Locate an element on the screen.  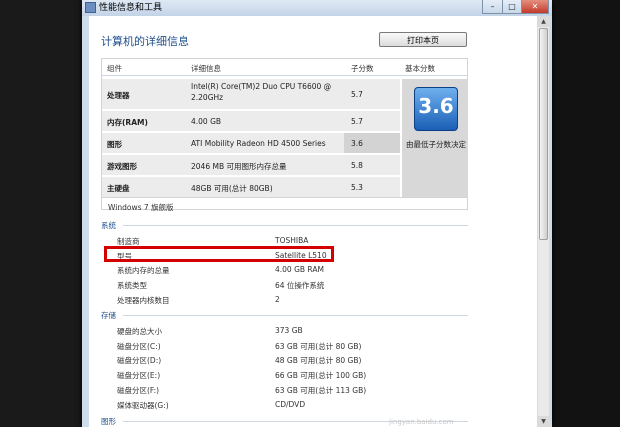
storage-label: 磁盘分区(F:) is located at coordinates (138, 390).